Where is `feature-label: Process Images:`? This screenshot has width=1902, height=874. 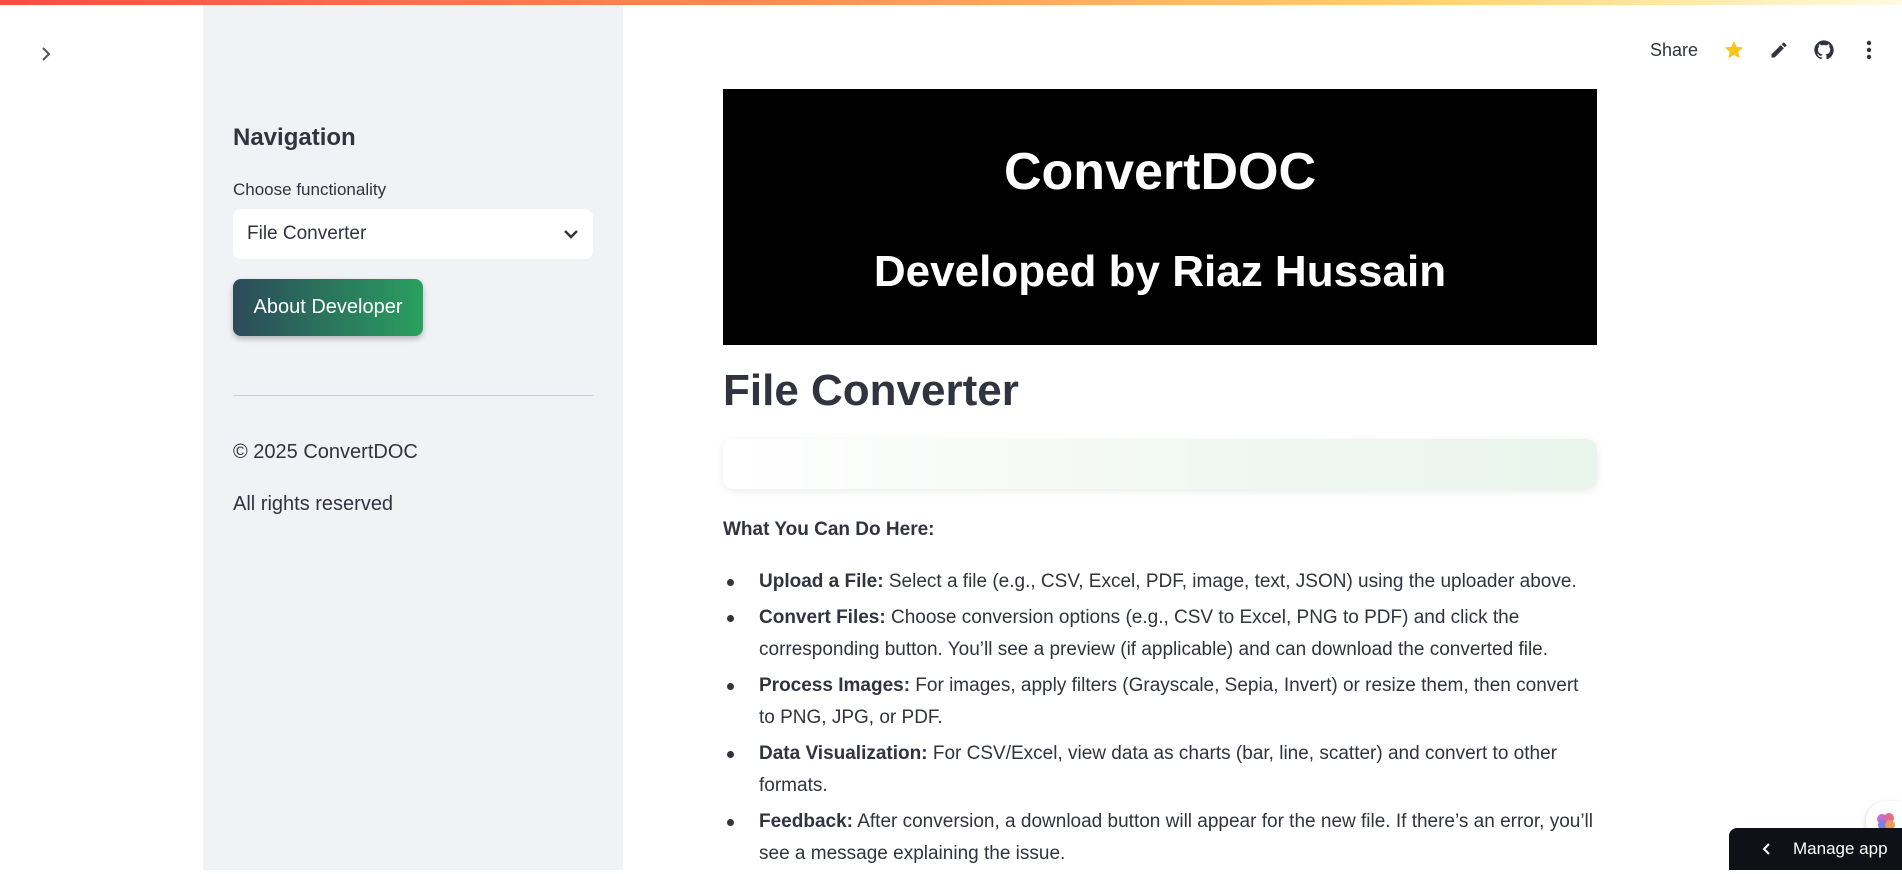
feature-label: Process Images: is located at coordinates (835, 685).